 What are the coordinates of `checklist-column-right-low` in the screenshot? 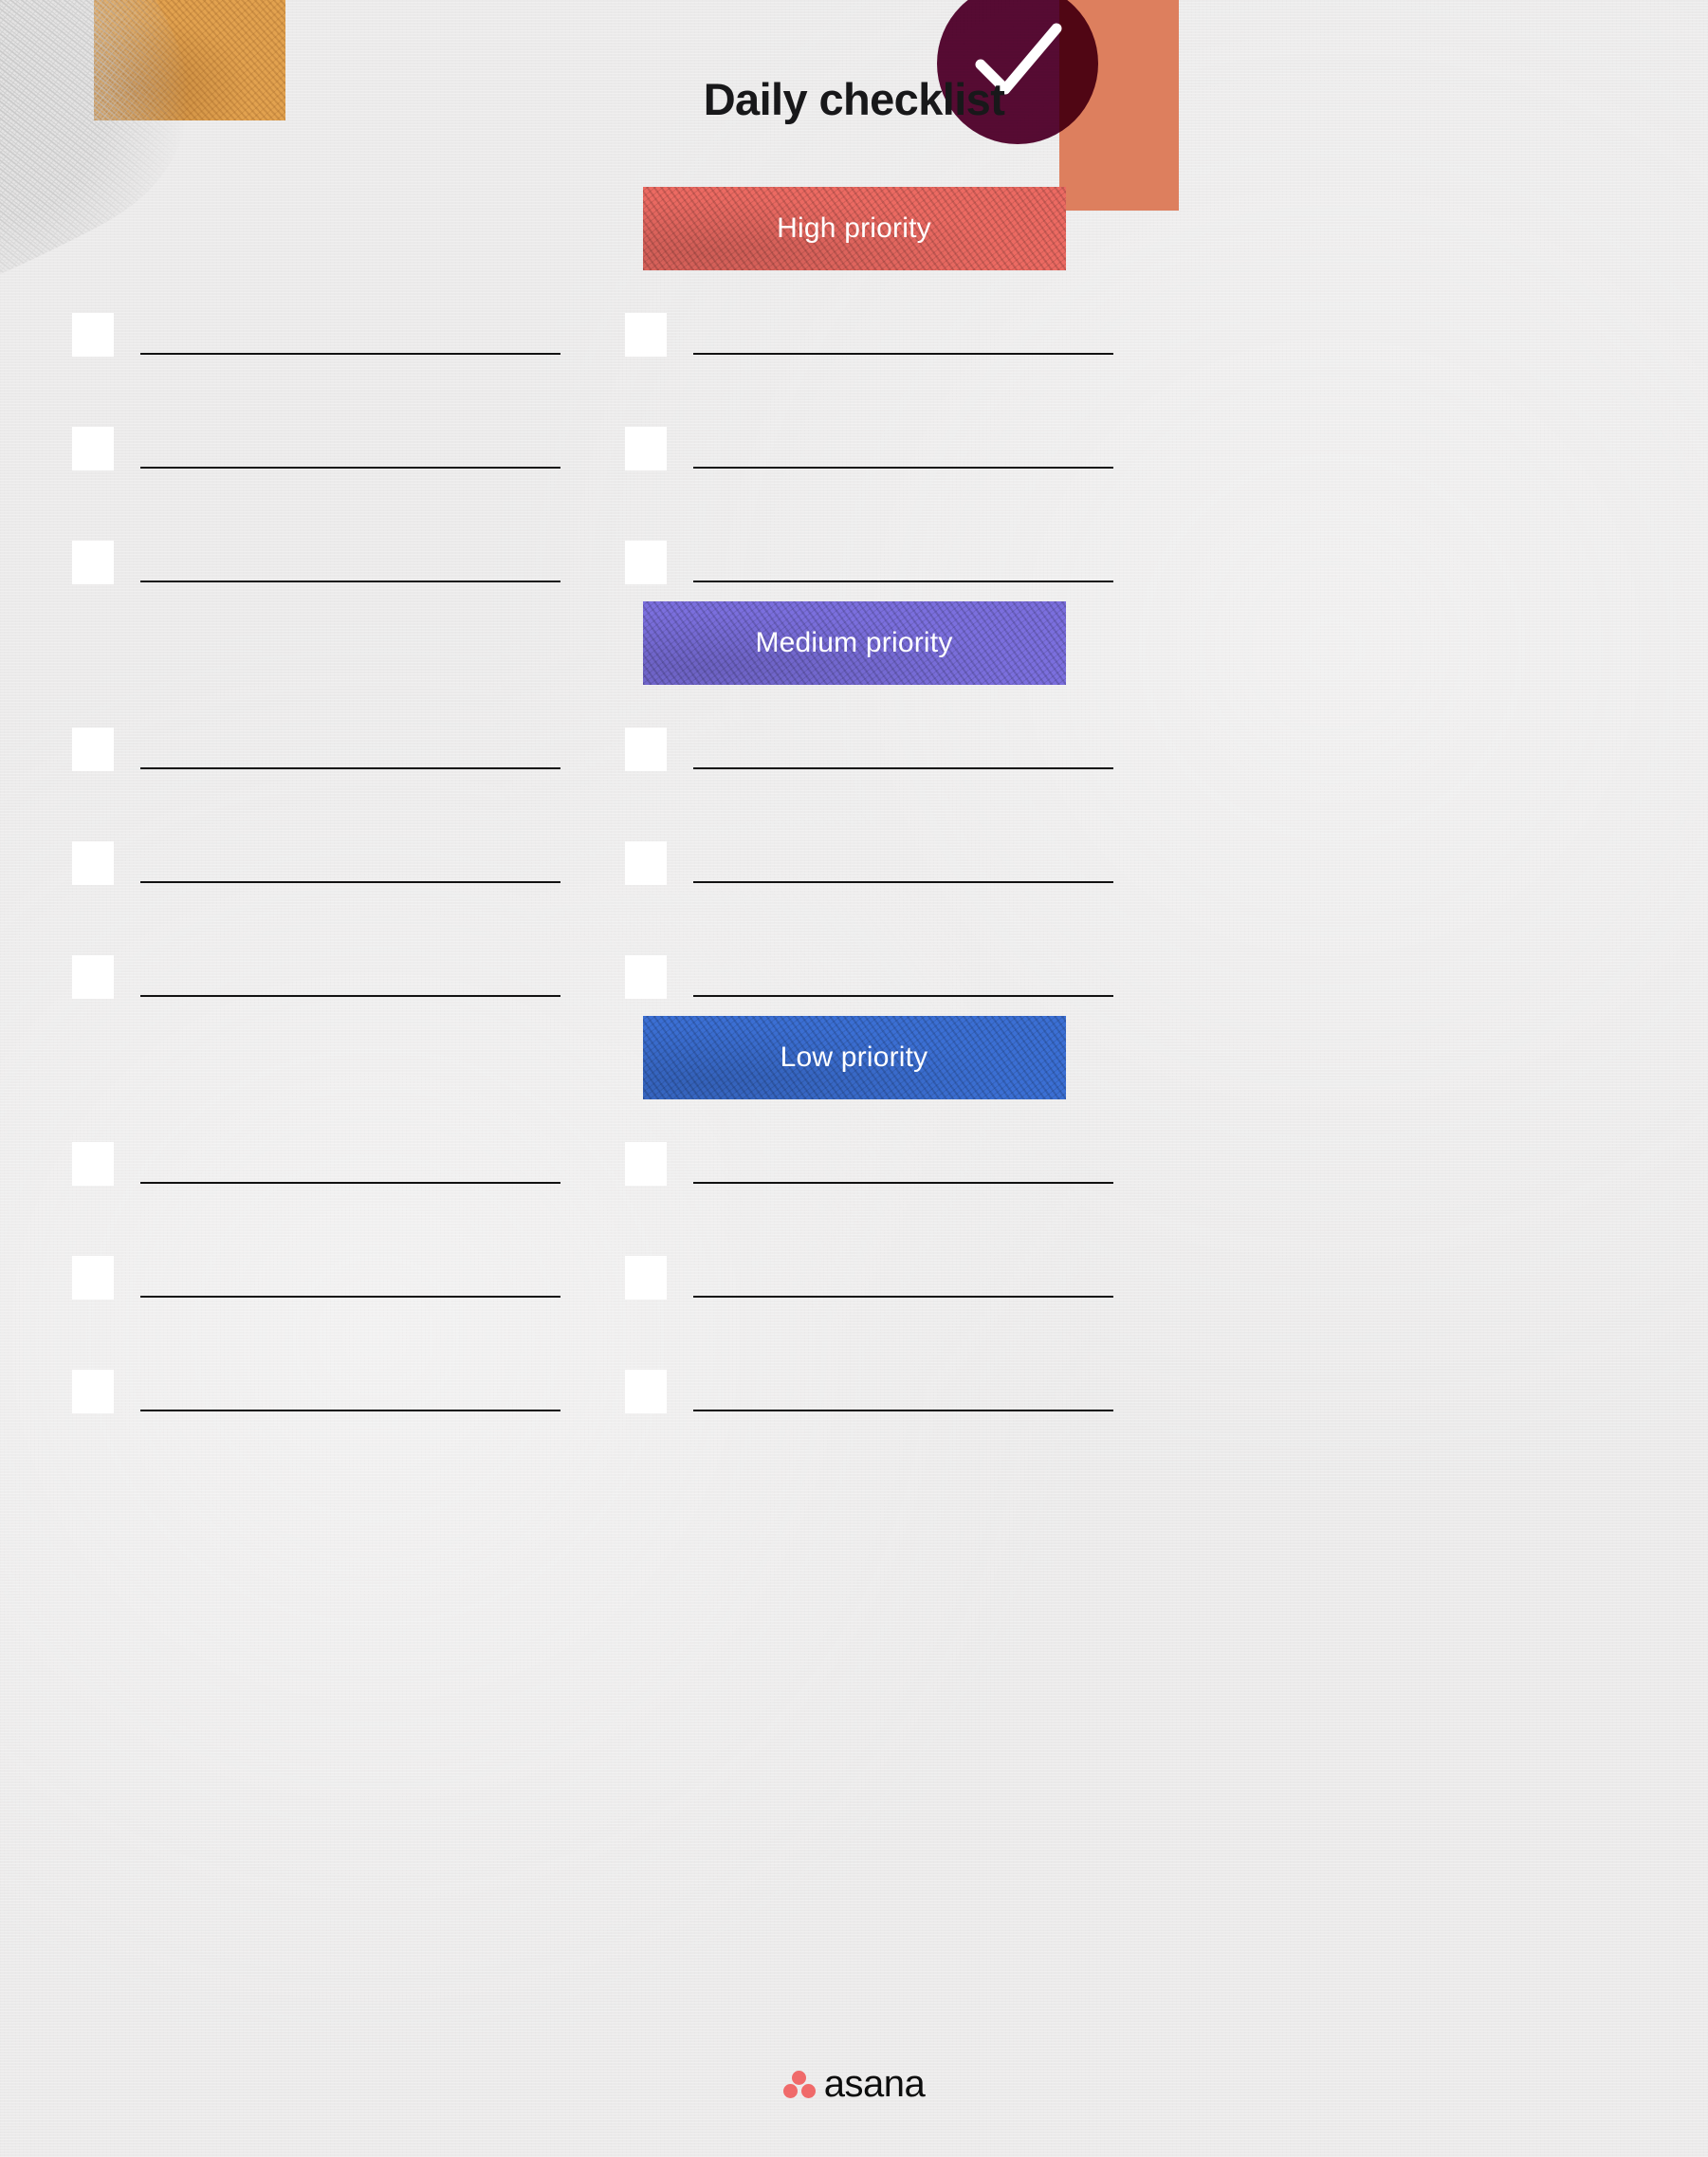 It's located at (869, 1313).